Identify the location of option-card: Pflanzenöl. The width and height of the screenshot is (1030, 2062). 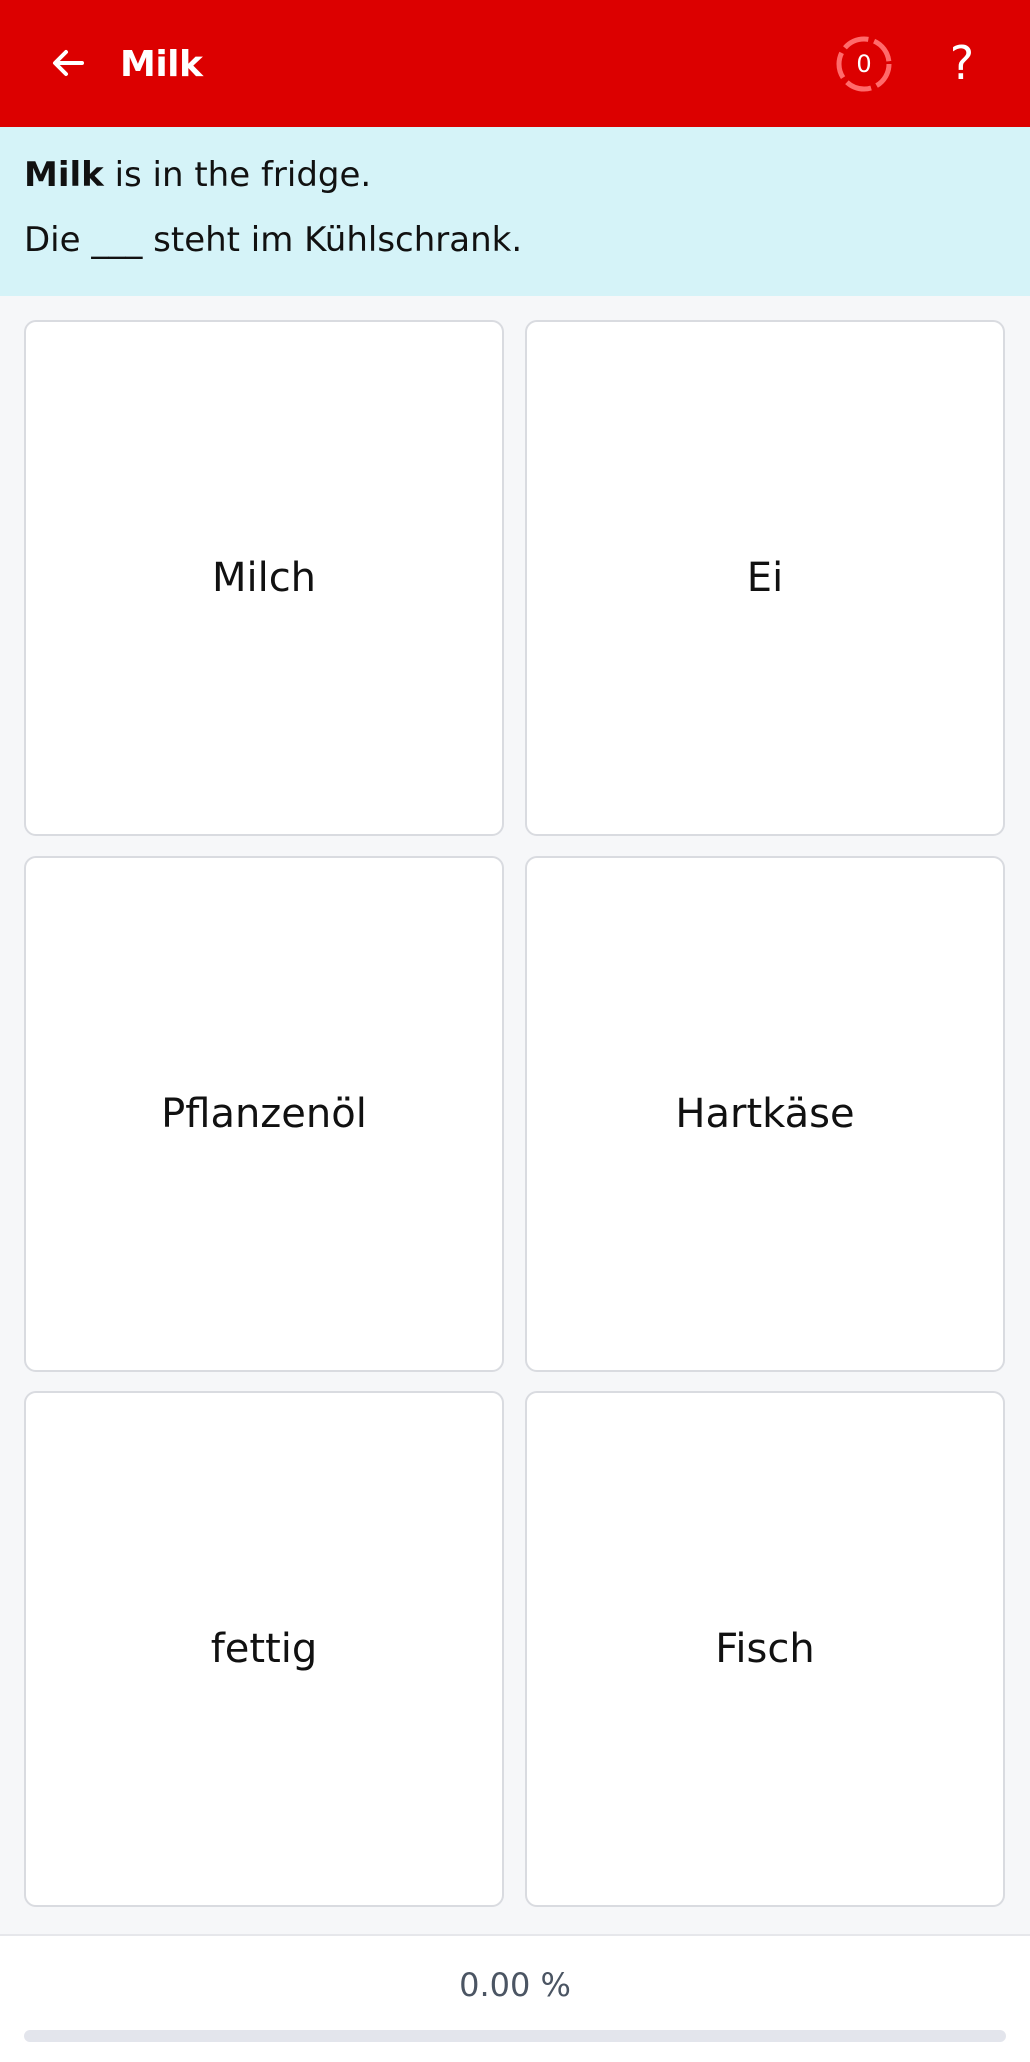
(264, 1114).